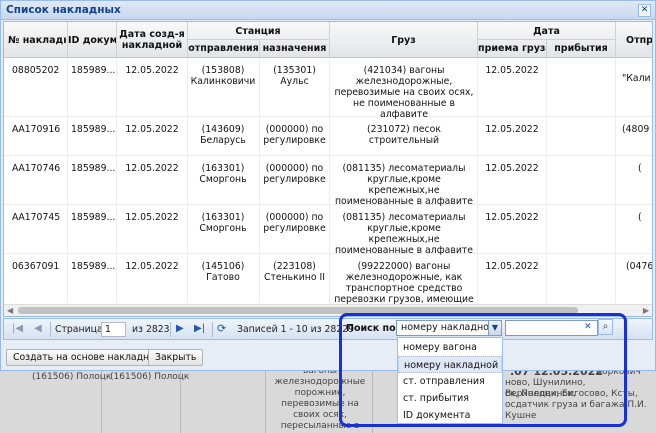 Image resolution: width=656 pixels, height=433 pixels. Describe the element at coordinates (180, 328) in the screenshot. I see `next-page-icon: ▶` at that location.